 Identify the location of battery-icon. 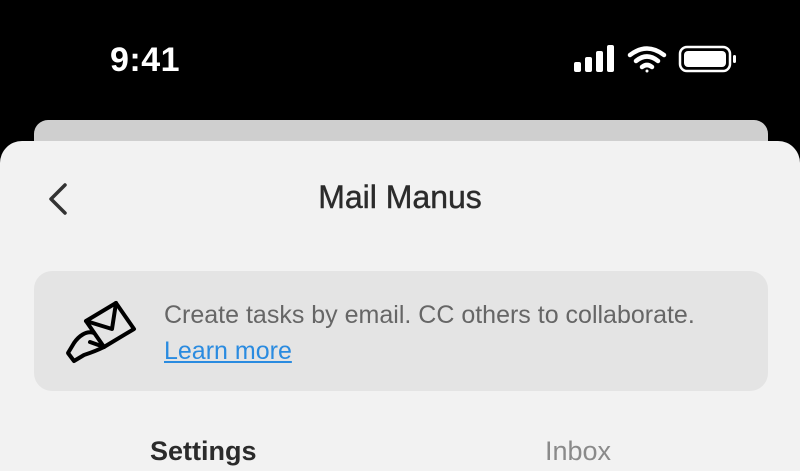
(707, 59).